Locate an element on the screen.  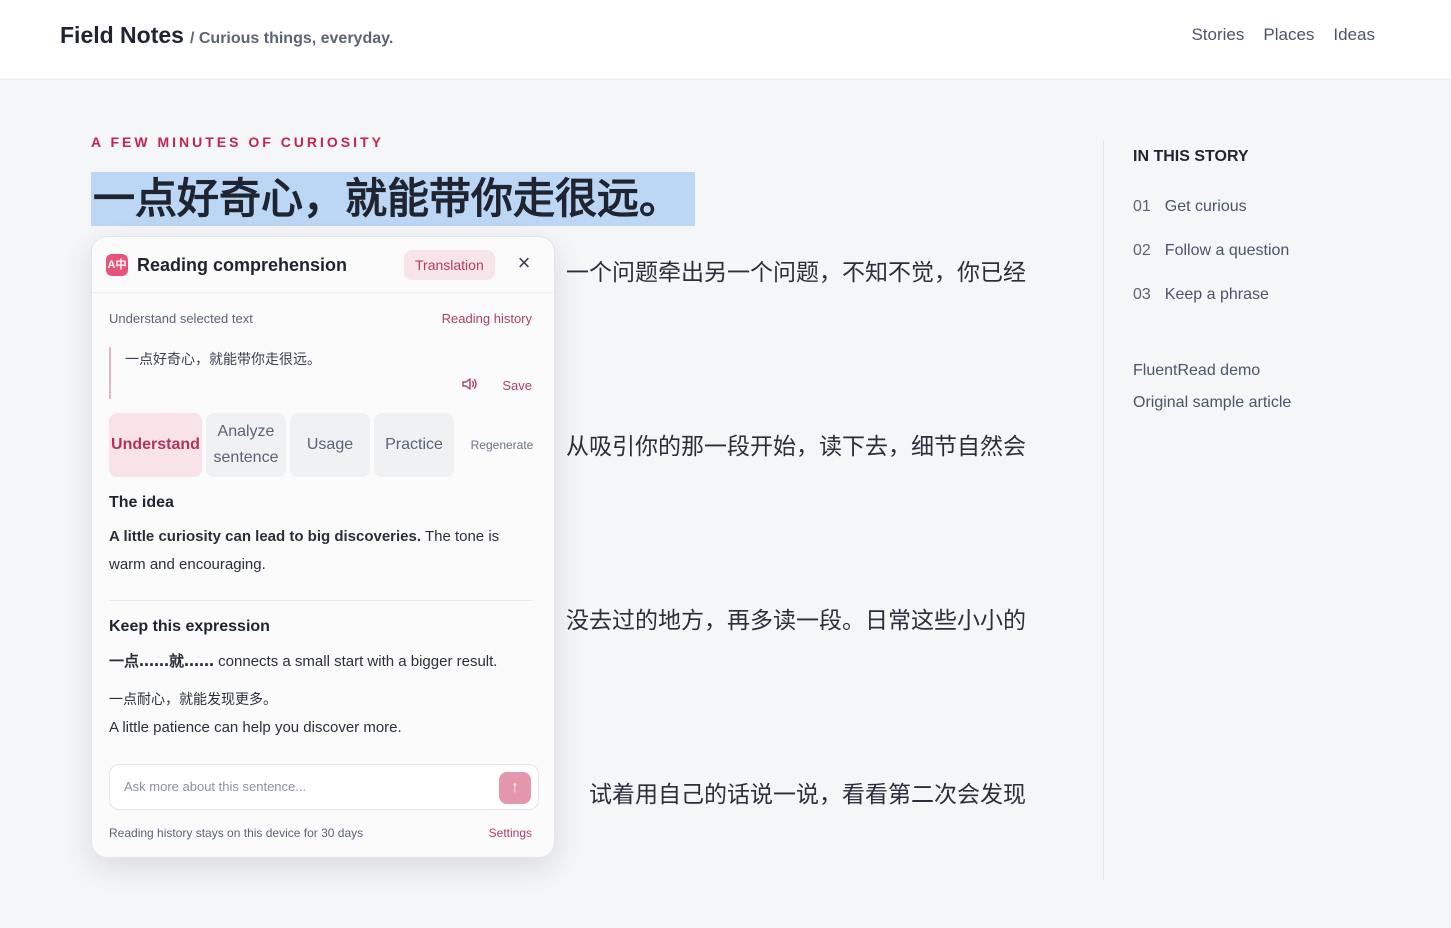
toc-item-keep-a-phrase: 03 Keep a phrase is located at coordinates (1211, 308).